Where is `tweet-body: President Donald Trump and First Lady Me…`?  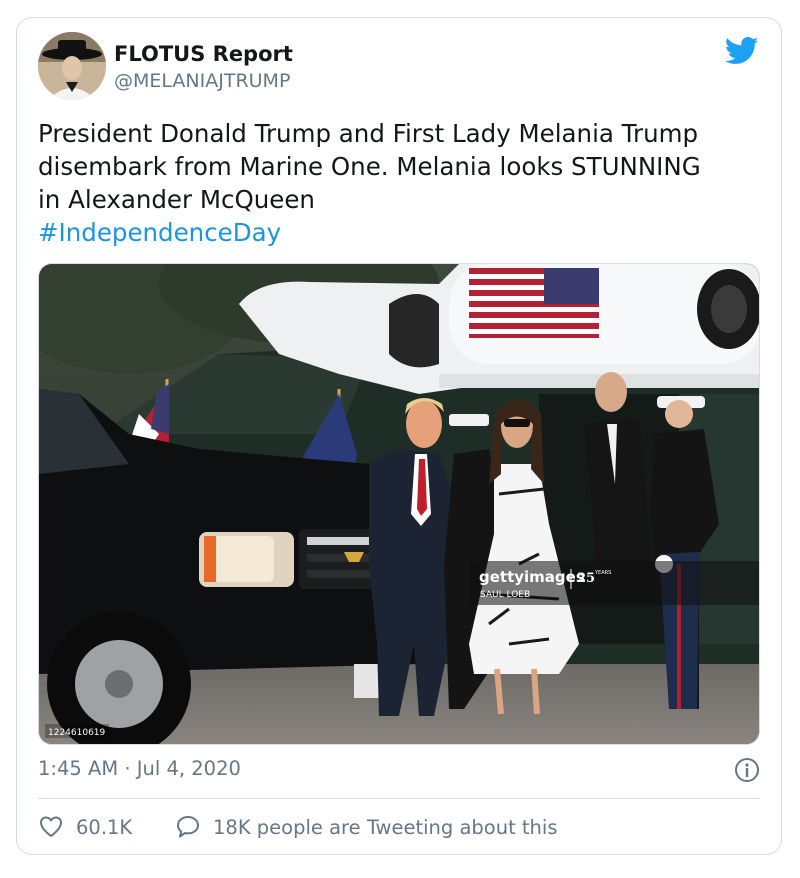
tweet-body: President Donald Trump and First Lady Me… is located at coordinates (403, 183).